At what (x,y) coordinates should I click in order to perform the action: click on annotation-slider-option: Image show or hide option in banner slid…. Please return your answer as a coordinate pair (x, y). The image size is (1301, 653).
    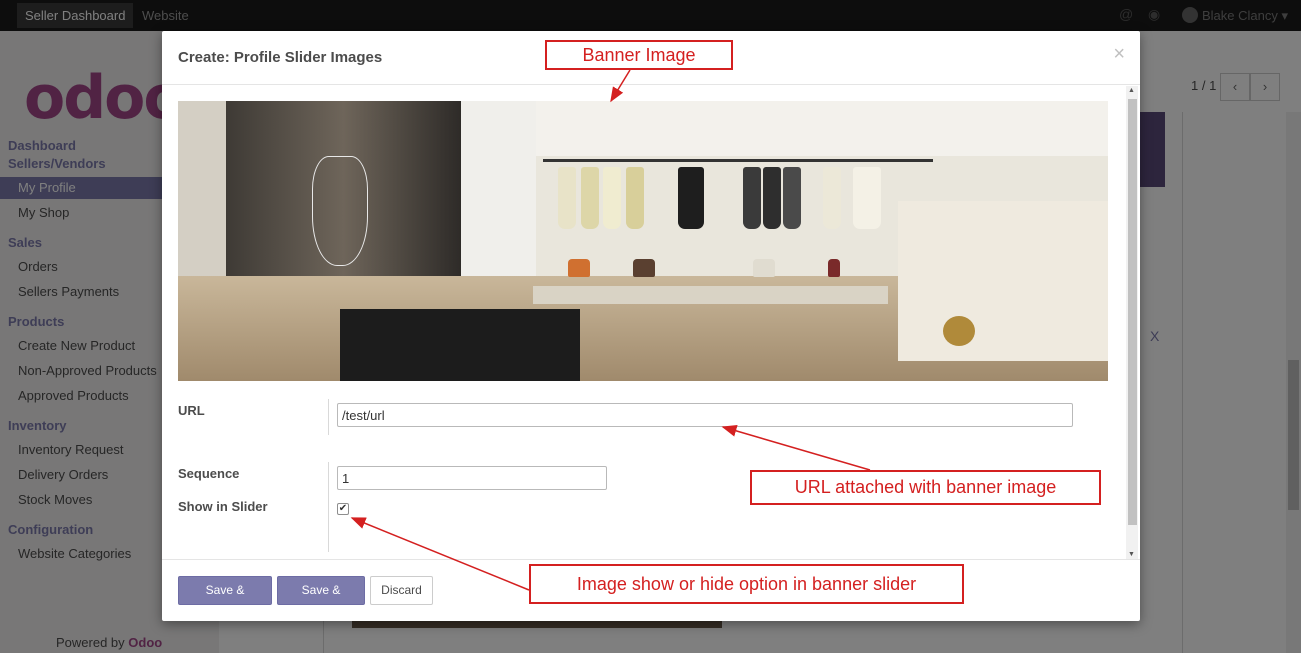
    Looking at the image, I should click on (746, 584).